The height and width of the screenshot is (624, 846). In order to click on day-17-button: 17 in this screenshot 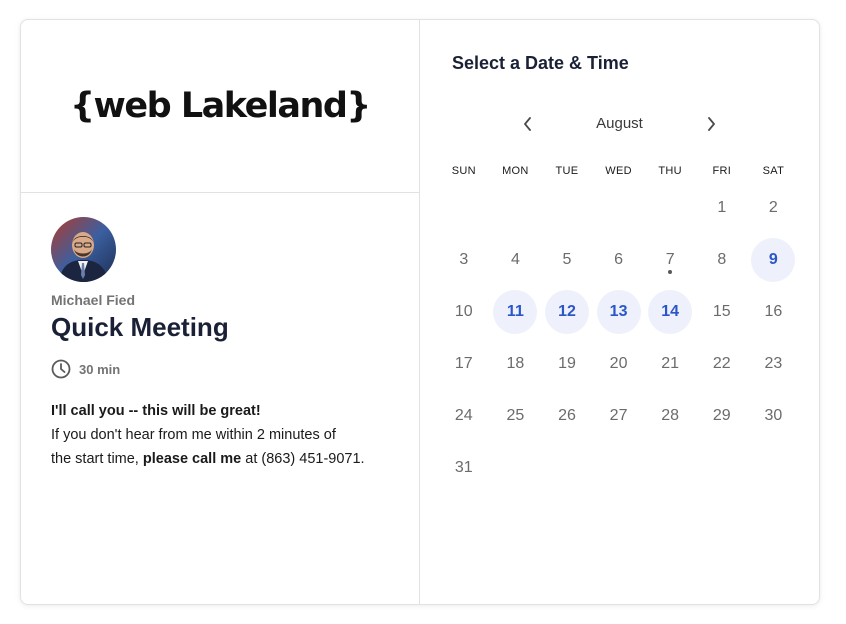, I will do `click(463, 363)`.